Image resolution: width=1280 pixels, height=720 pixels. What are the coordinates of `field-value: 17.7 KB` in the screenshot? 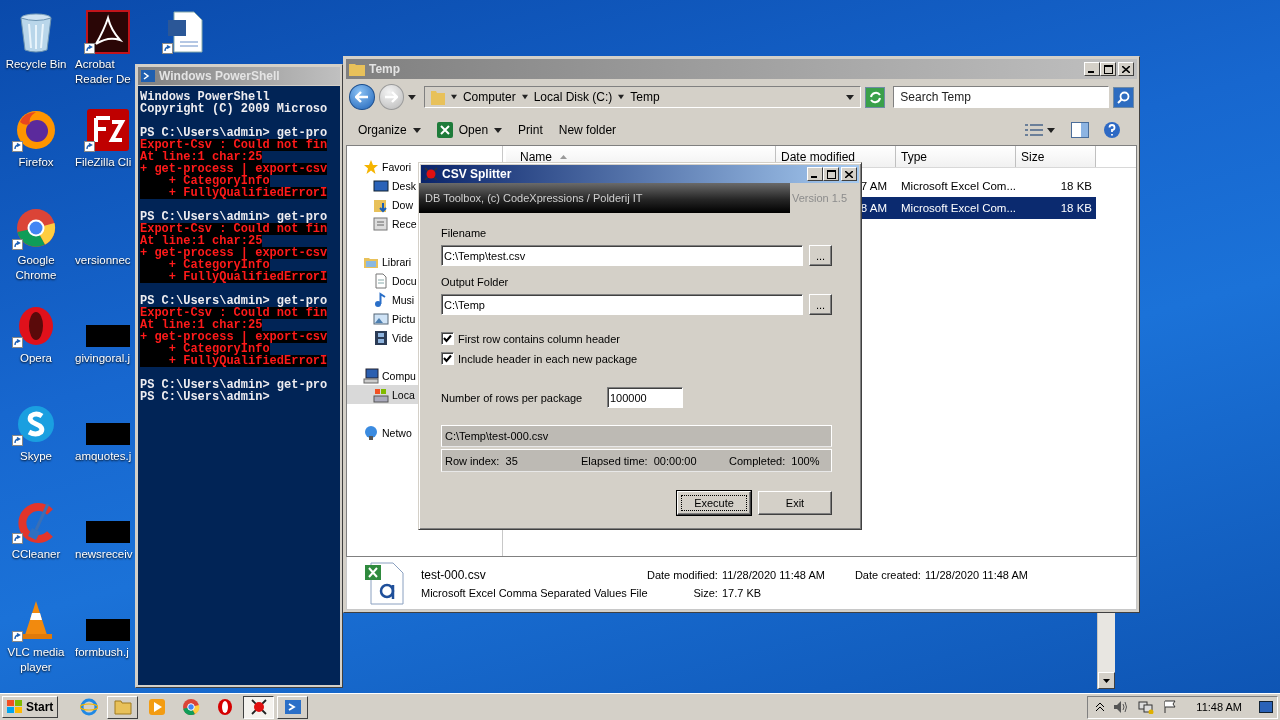 It's located at (742, 592).